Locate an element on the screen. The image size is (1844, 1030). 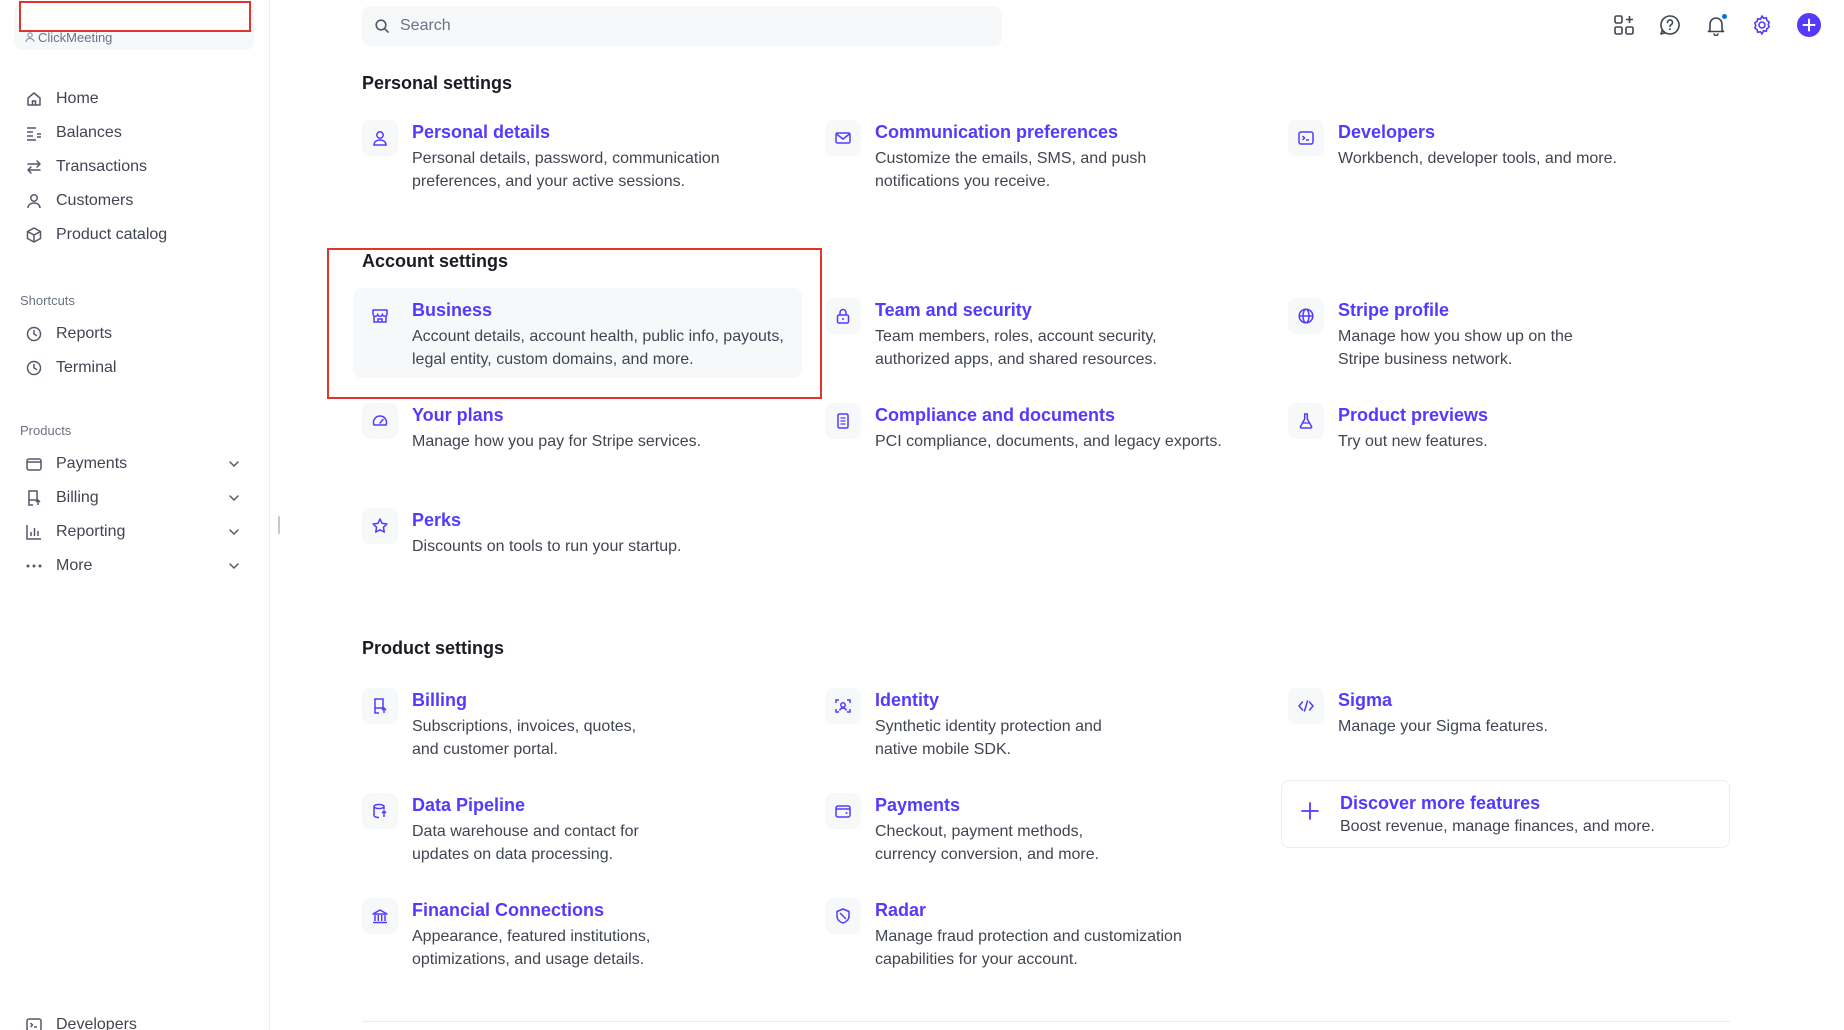
card-title: Sigma is located at coordinates (1365, 700).